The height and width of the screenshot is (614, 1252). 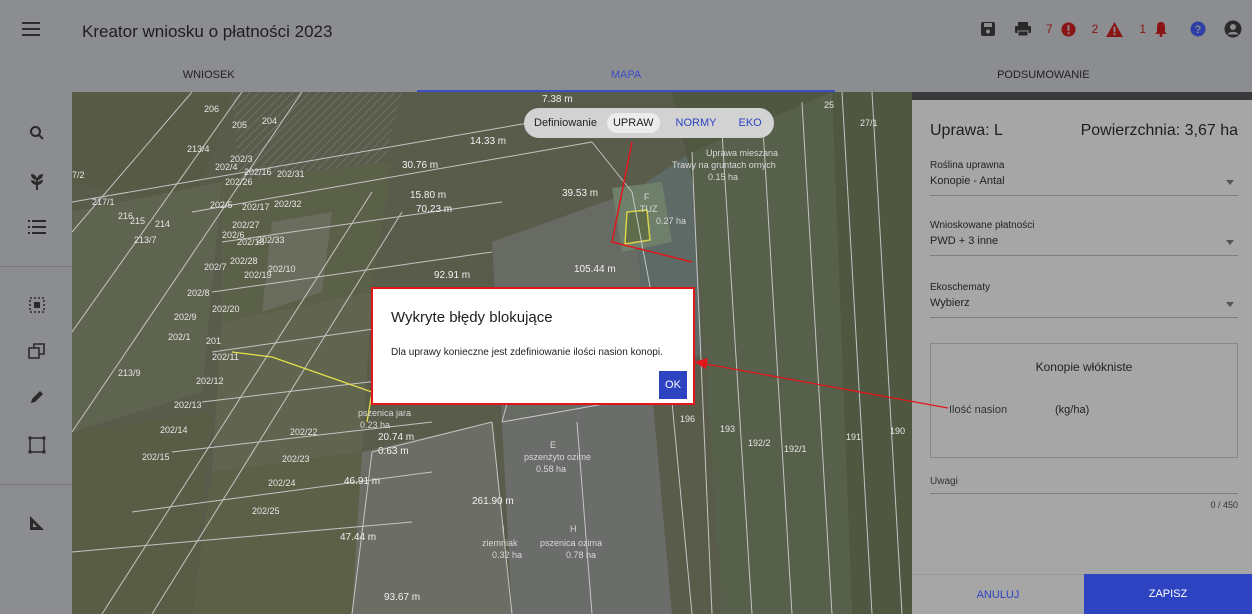 I want to click on measurement-label: 14.33 m, so click(x=488, y=141).